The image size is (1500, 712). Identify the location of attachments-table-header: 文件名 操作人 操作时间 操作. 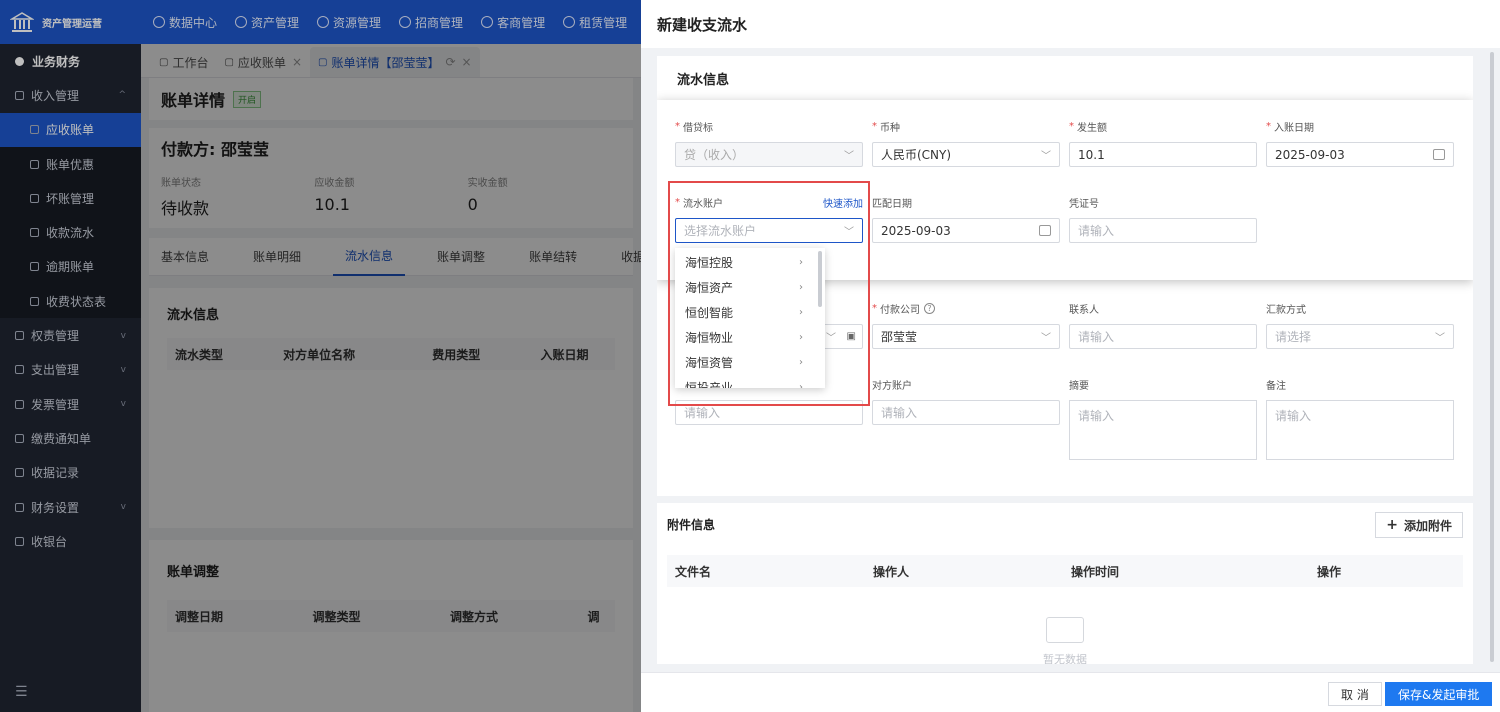
(1065, 571).